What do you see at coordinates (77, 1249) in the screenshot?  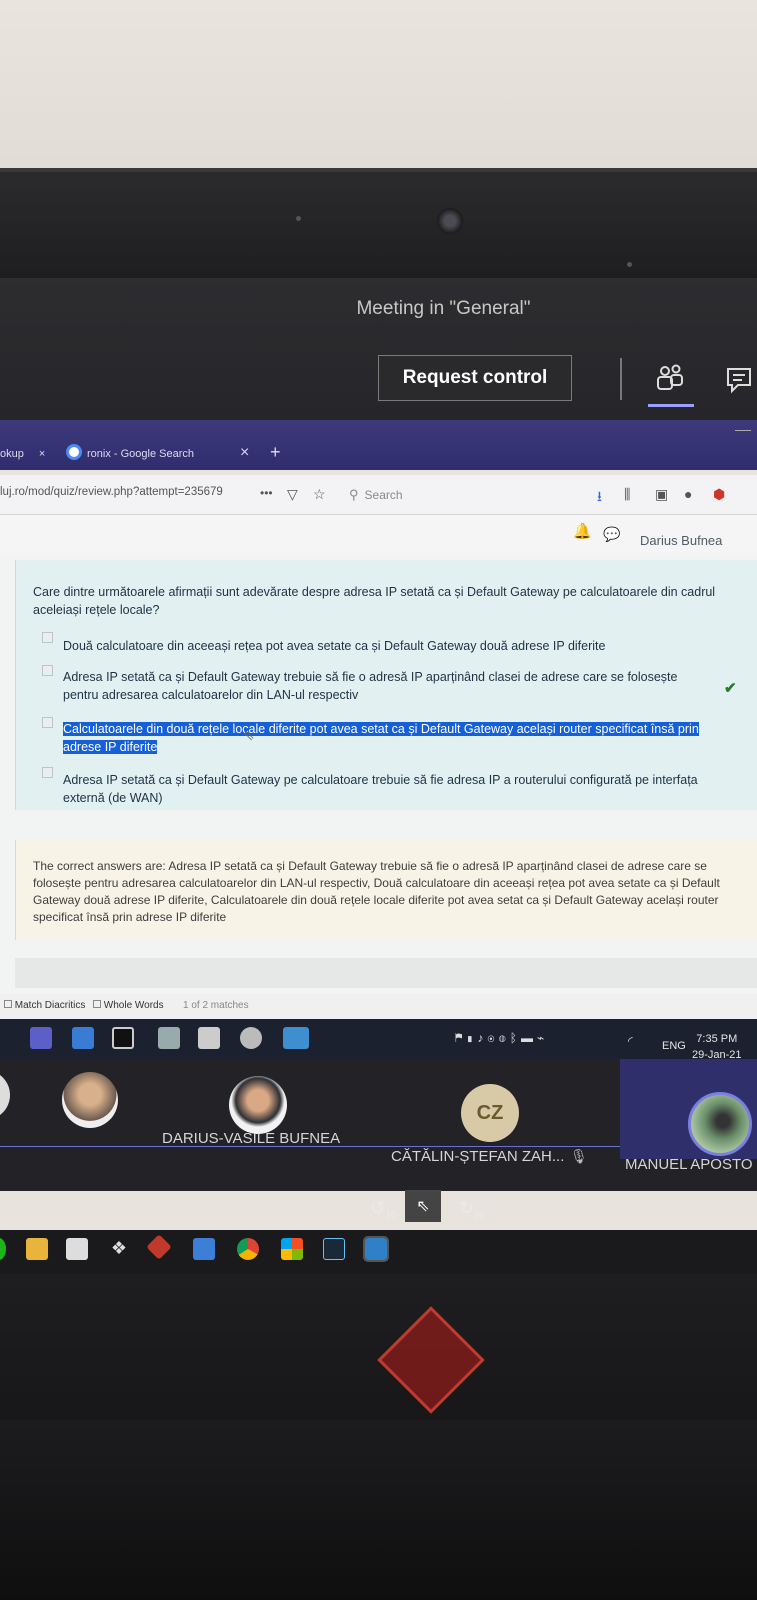 I see `store-icon` at bounding box center [77, 1249].